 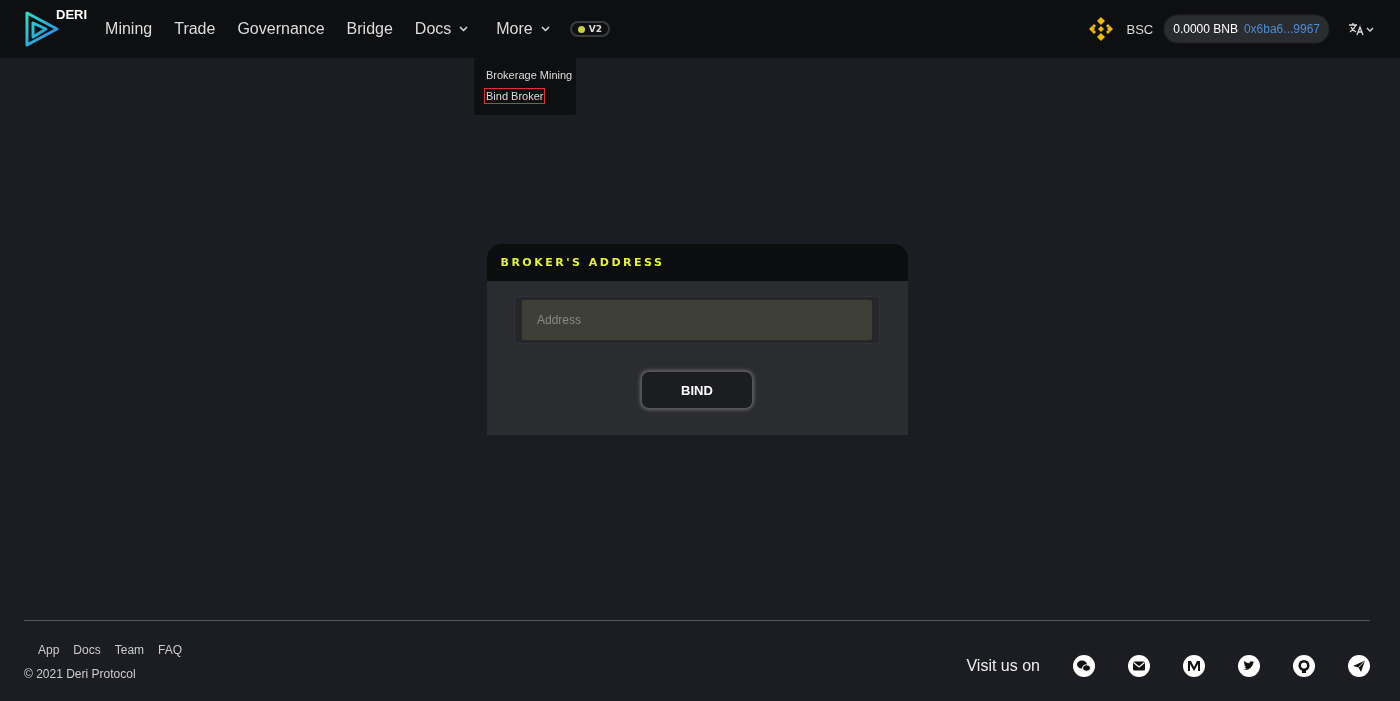 What do you see at coordinates (72, 14) in the screenshot?
I see `logo-text: DERI` at bounding box center [72, 14].